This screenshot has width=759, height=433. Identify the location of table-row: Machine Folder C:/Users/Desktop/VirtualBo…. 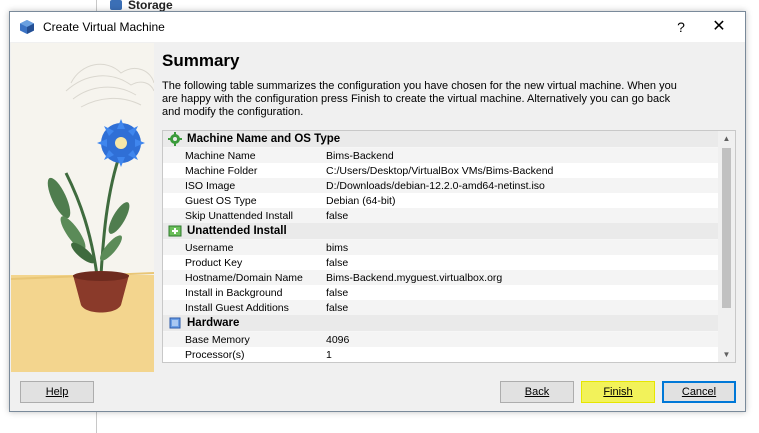
(441, 170).